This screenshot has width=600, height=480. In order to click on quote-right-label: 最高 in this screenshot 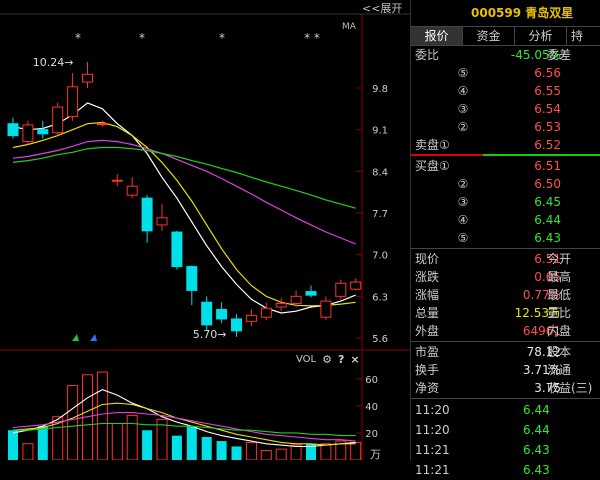, I will do `click(559, 277)`.